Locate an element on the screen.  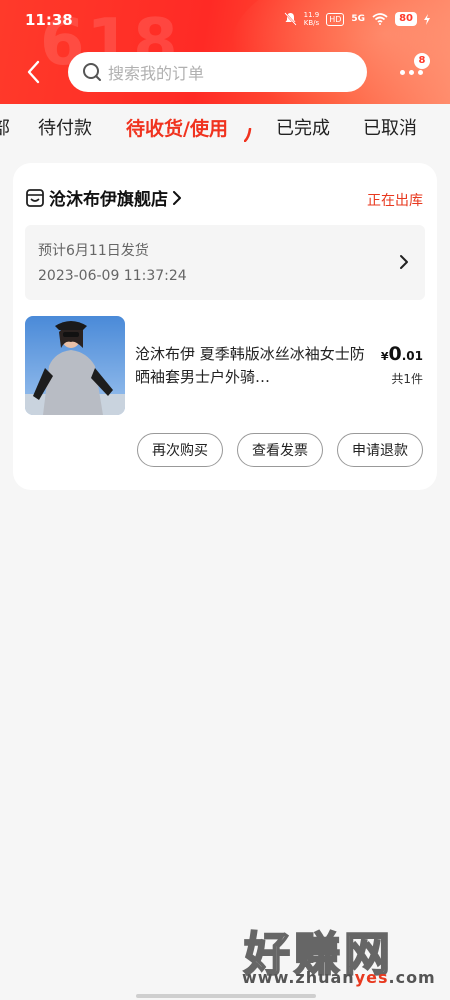
header: 618 11:38 11.9 KB/s HD 5G 80 搜索我的订单 8 is located at coordinates (225, 52).